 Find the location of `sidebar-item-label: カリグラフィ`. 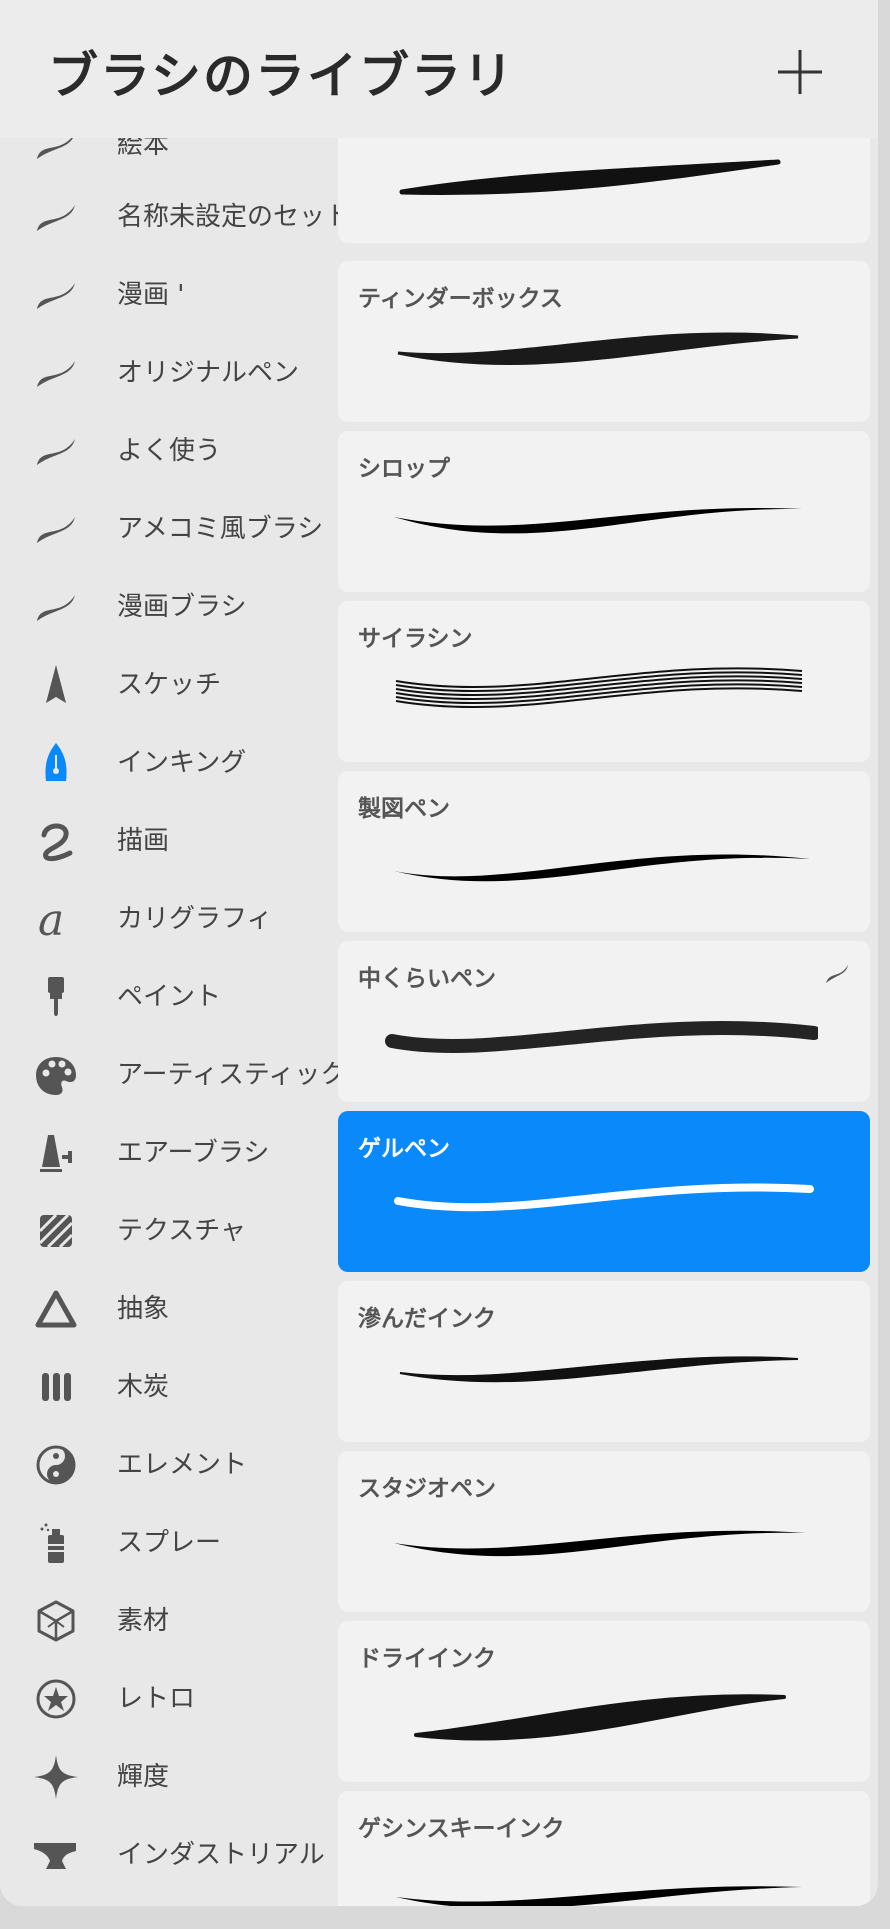

sidebar-item-label: カリグラフィ is located at coordinates (195, 919).